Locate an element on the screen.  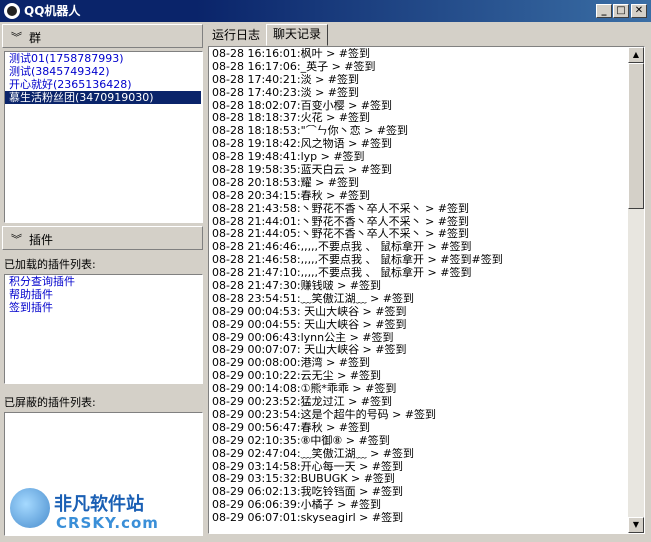
plugins-header: ︾ 插件 is located at coordinates (102, 238).